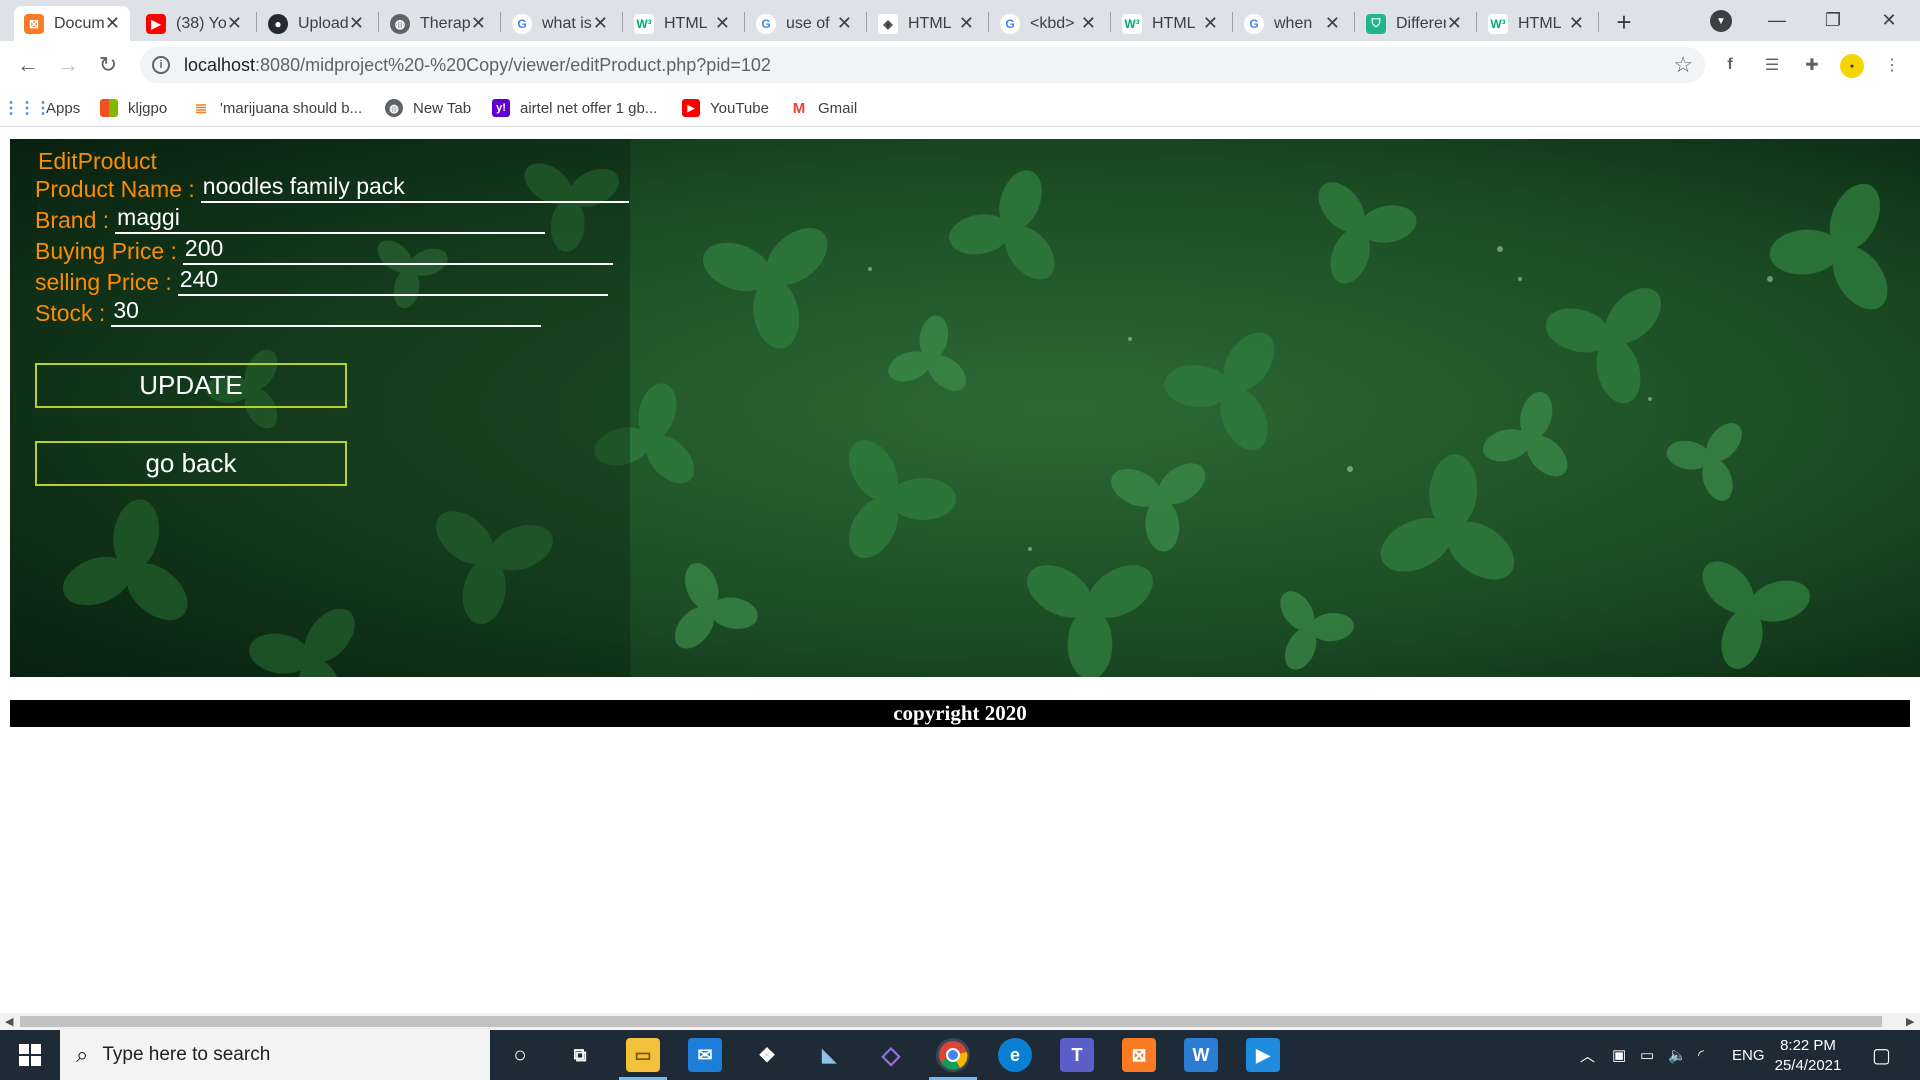 The width and height of the screenshot is (1920, 1080). Describe the element at coordinates (442, 108) in the screenshot. I see `bookmark-label: New Tab` at that location.